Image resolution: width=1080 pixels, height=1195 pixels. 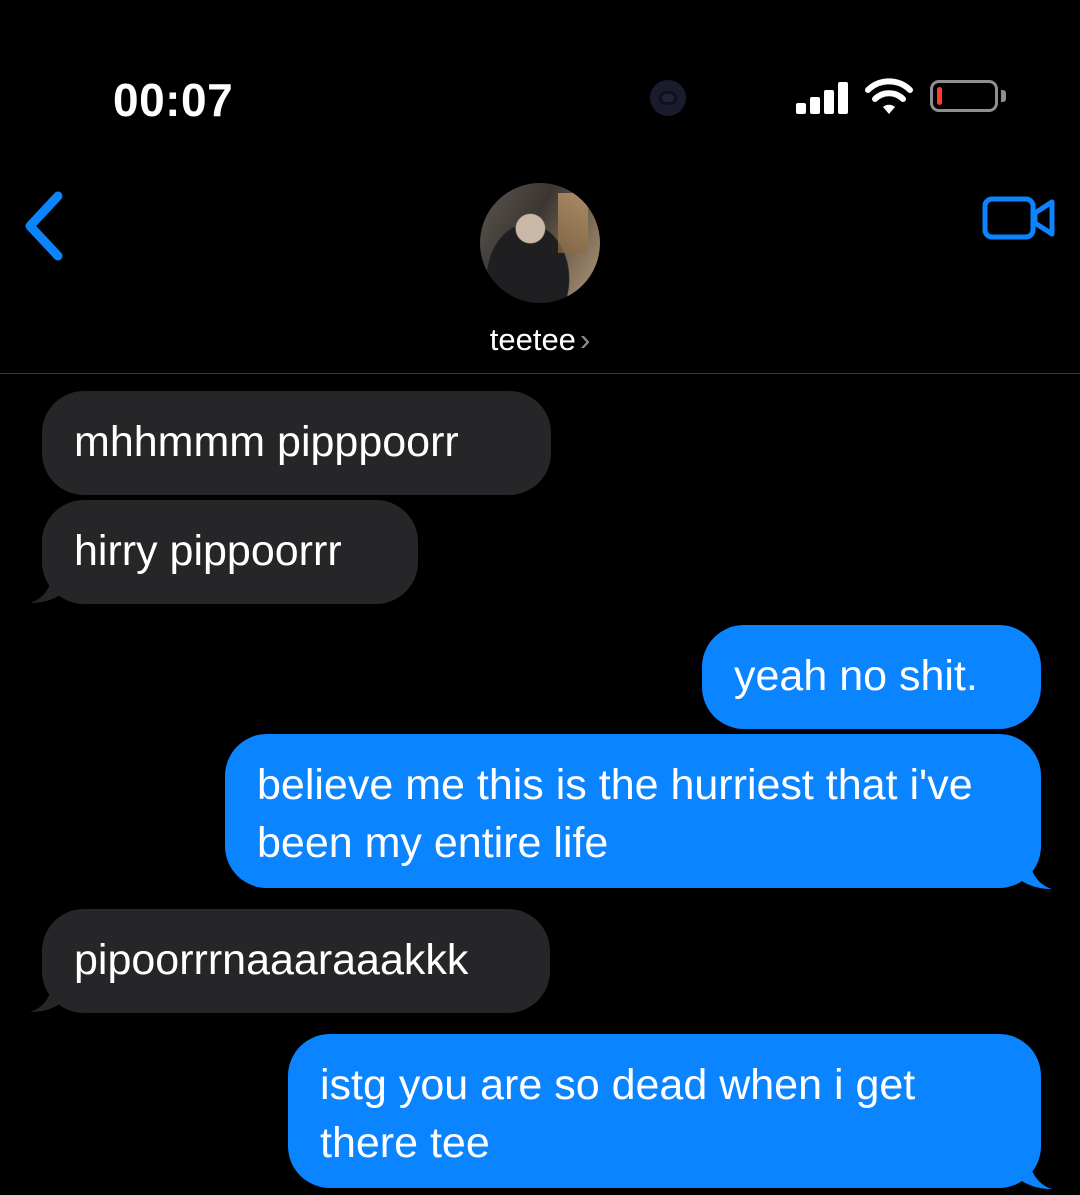 What do you see at coordinates (964, 96) in the screenshot?
I see `battery-icon` at bounding box center [964, 96].